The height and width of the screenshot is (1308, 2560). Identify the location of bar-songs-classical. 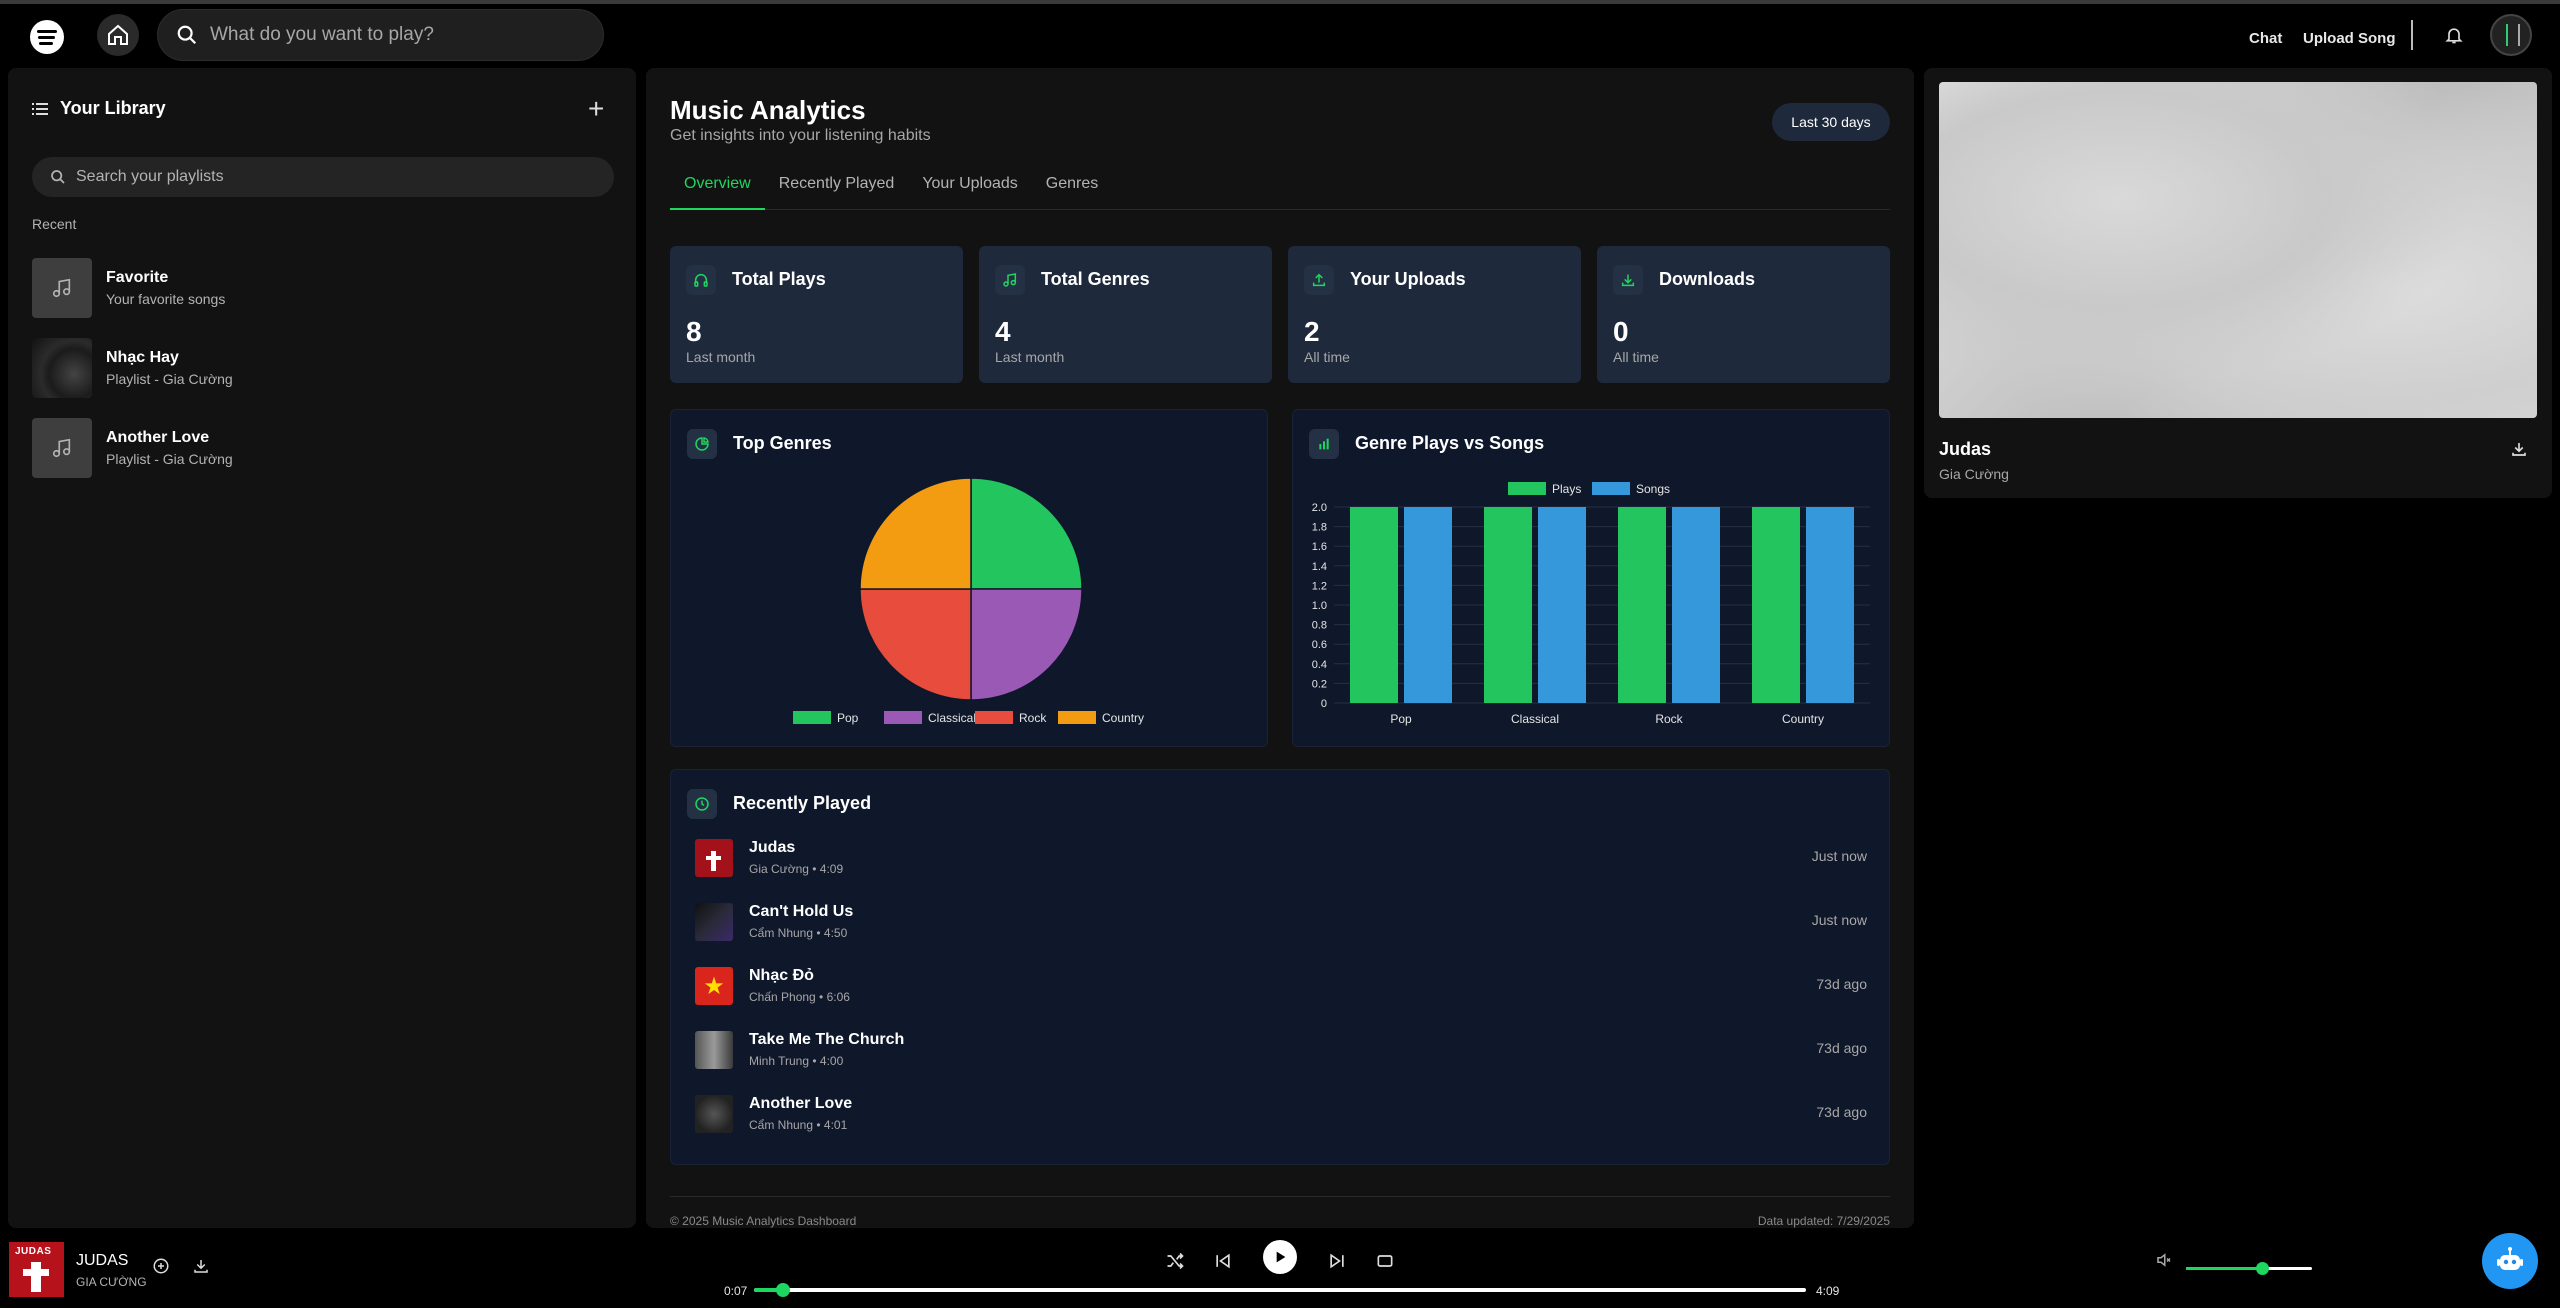
(1562, 605).